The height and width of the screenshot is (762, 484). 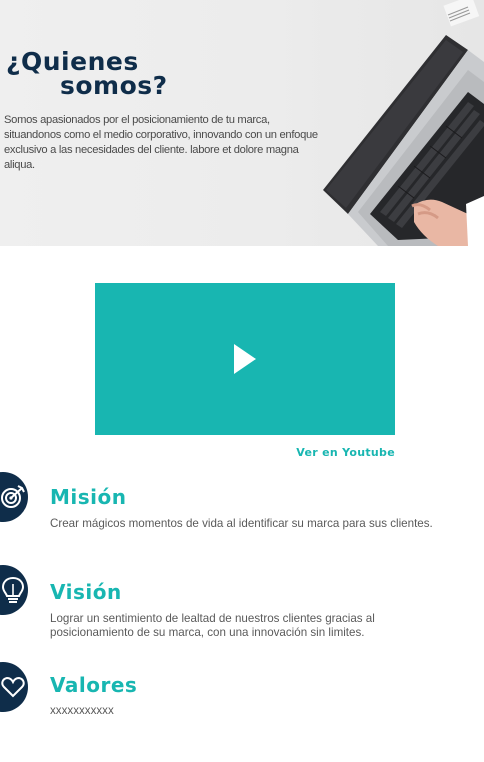 I want to click on video-player, so click(x=245, y=359).